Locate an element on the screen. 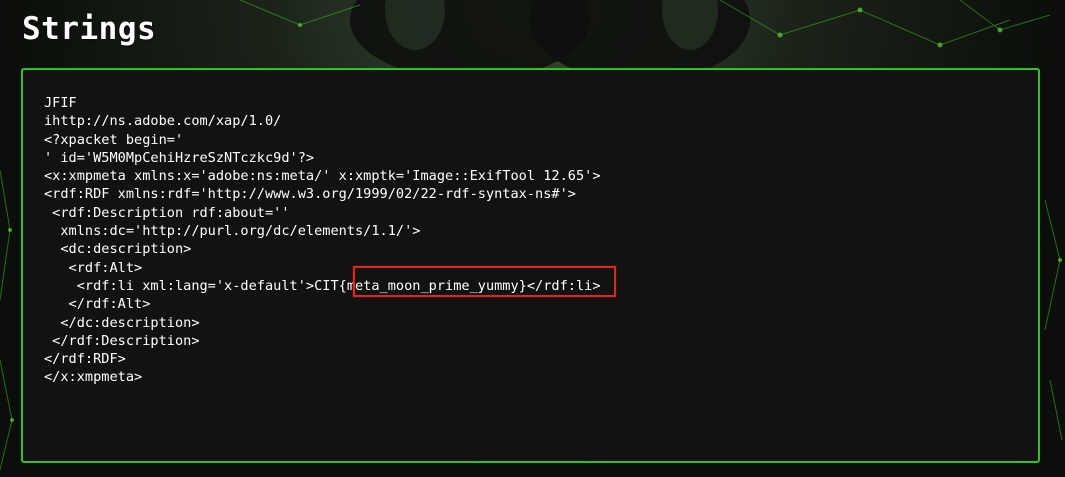 This screenshot has width=1065, height=477. flag-highlight-box is located at coordinates (484, 281).